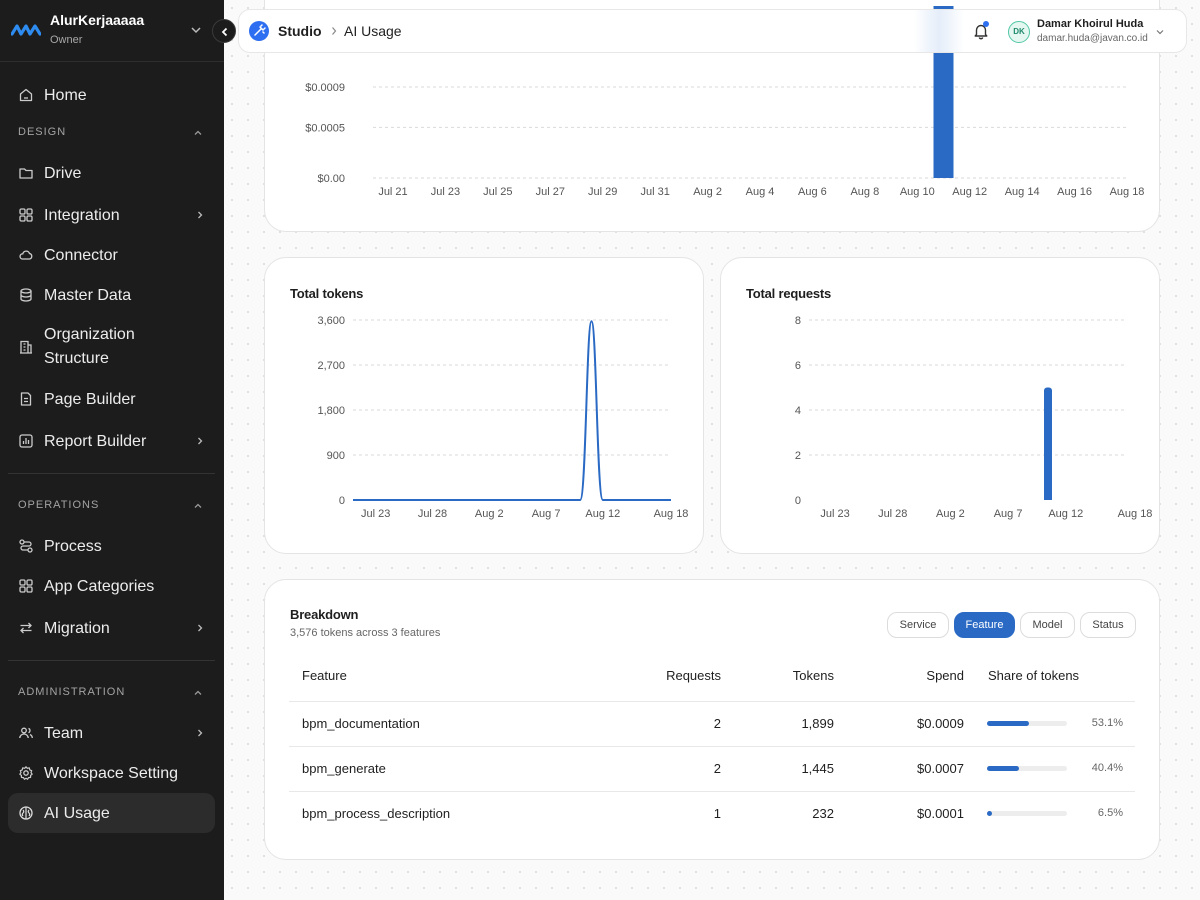 This screenshot has width=1200, height=900. Describe the element at coordinates (111, 628) in the screenshot. I see `sidebar-item-migration: Migration` at that location.